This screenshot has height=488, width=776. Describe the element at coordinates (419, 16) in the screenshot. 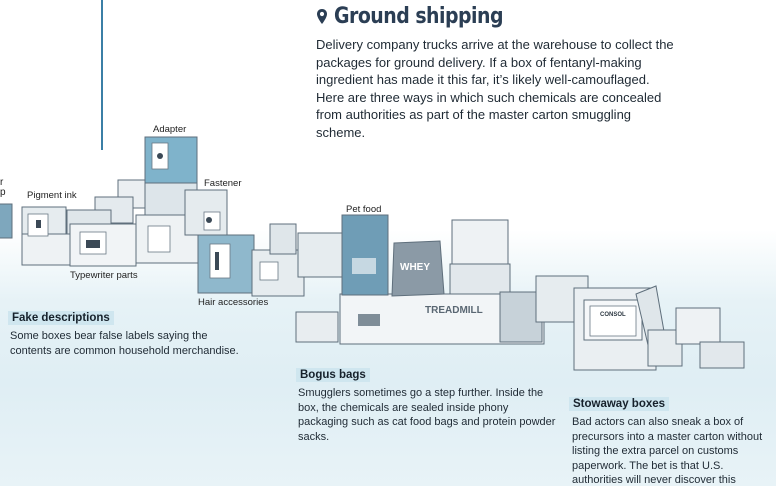

I see `page-title: Ground shipping` at that location.